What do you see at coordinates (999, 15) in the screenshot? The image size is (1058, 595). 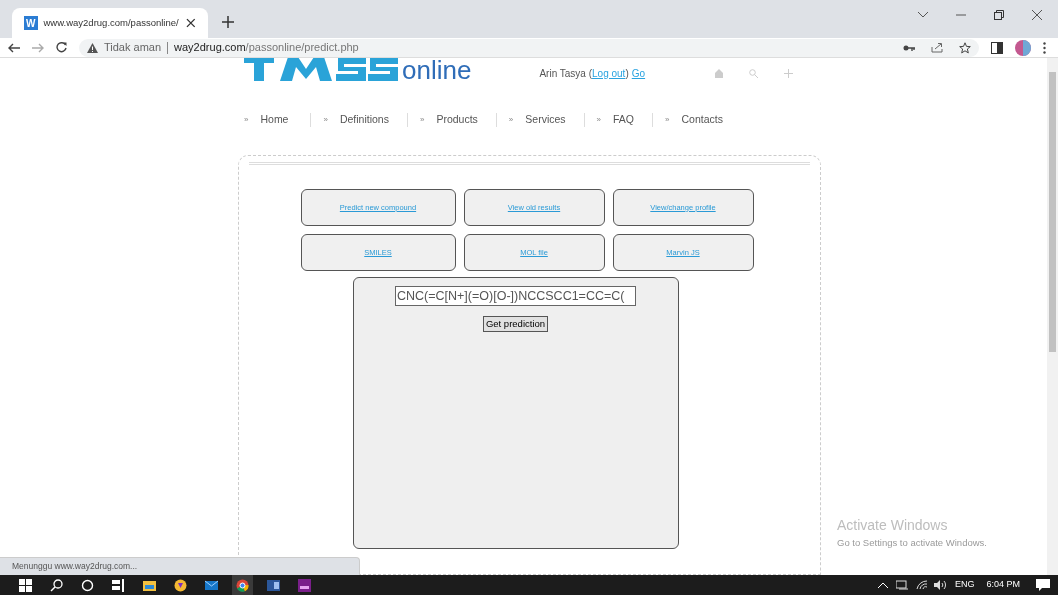 I see `restore-icon` at bounding box center [999, 15].